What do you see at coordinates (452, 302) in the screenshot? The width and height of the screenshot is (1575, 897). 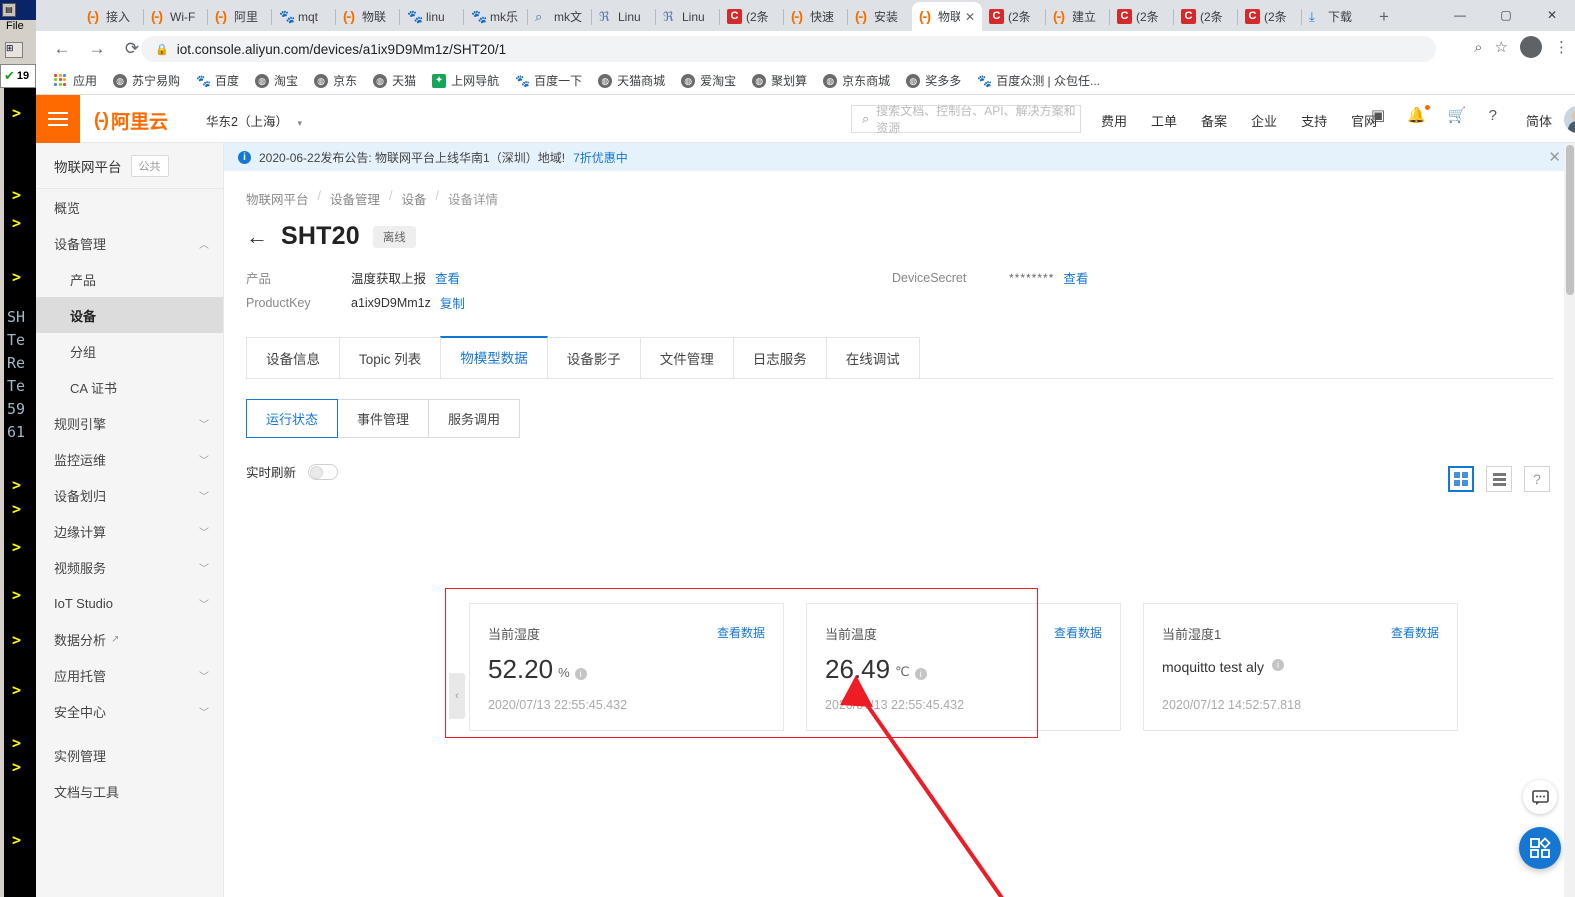 I see `copy-productkey-link: 复制` at bounding box center [452, 302].